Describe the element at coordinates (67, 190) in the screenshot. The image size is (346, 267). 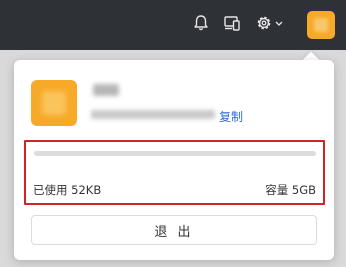
I see `storage-used-label: 已使用 52KB` at that location.